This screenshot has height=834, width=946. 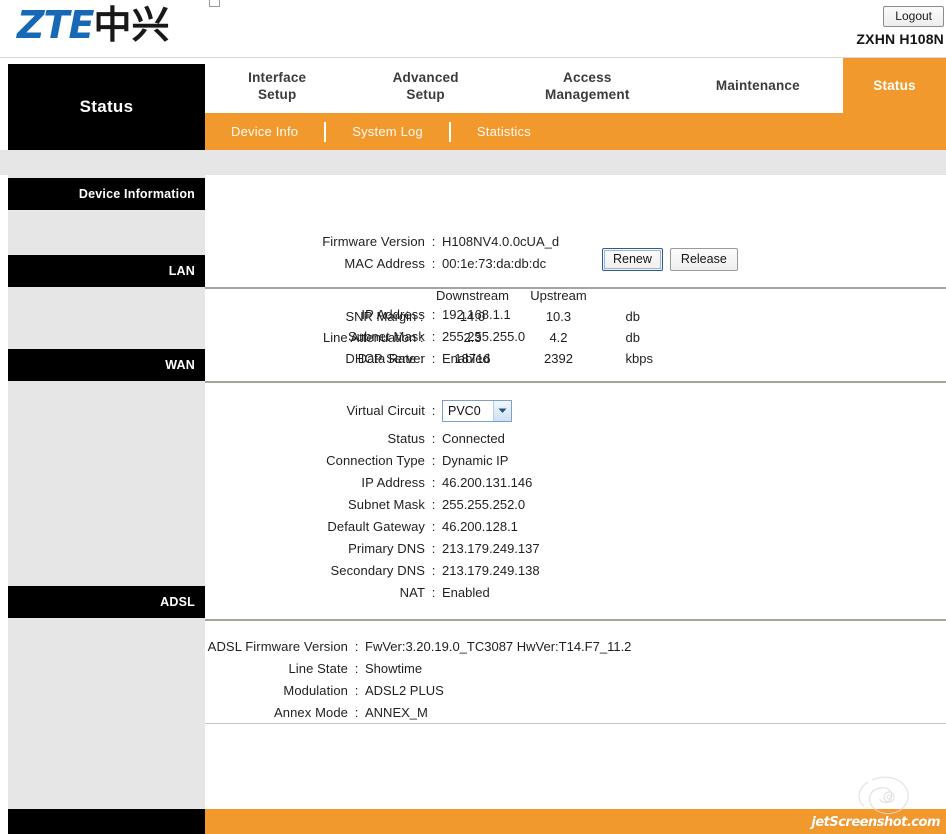 What do you see at coordinates (55, 25) in the screenshot?
I see `logo-latin-text: ZTE` at bounding box center [55, 25].